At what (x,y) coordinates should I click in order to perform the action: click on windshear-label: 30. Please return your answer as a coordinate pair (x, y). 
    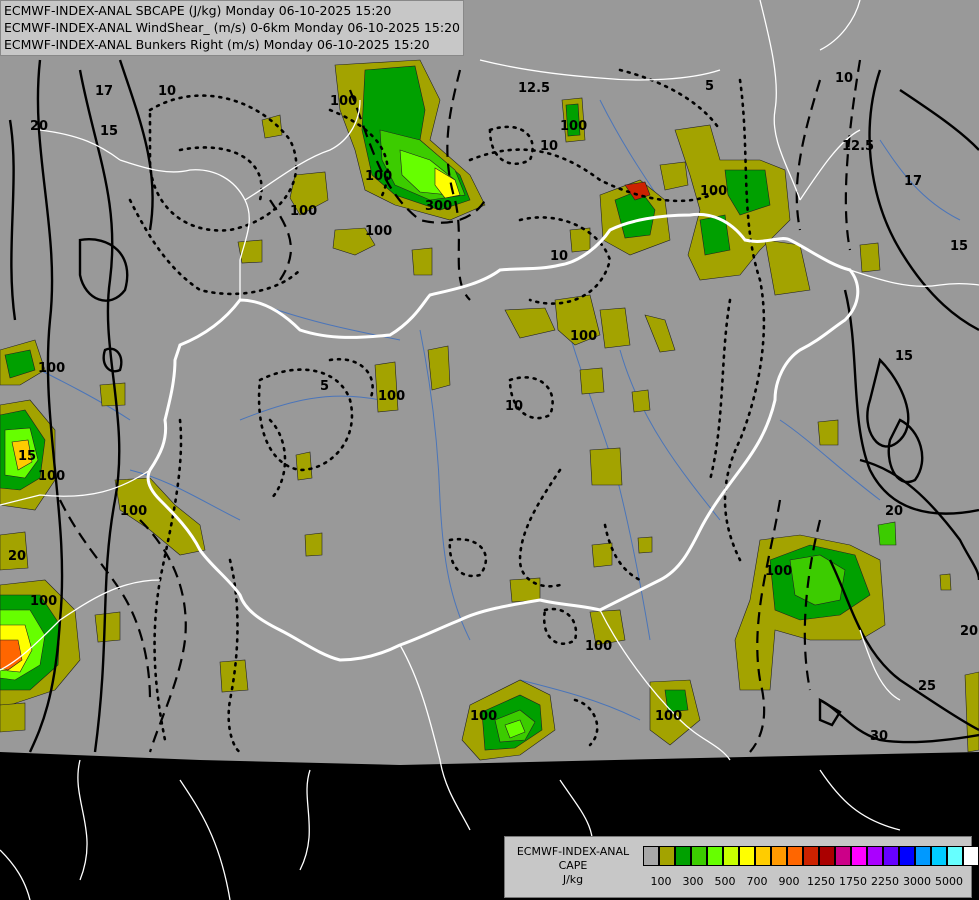
    Looking at the image, I should click on (879, 736).